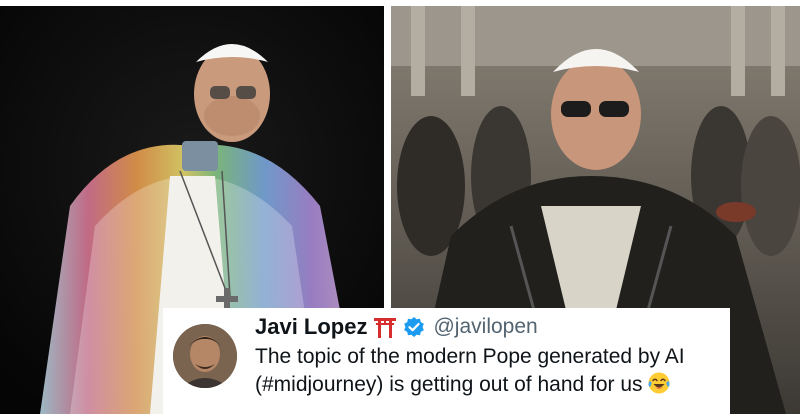  I want to click on tears-of-joy-icon, so click(659, 387).